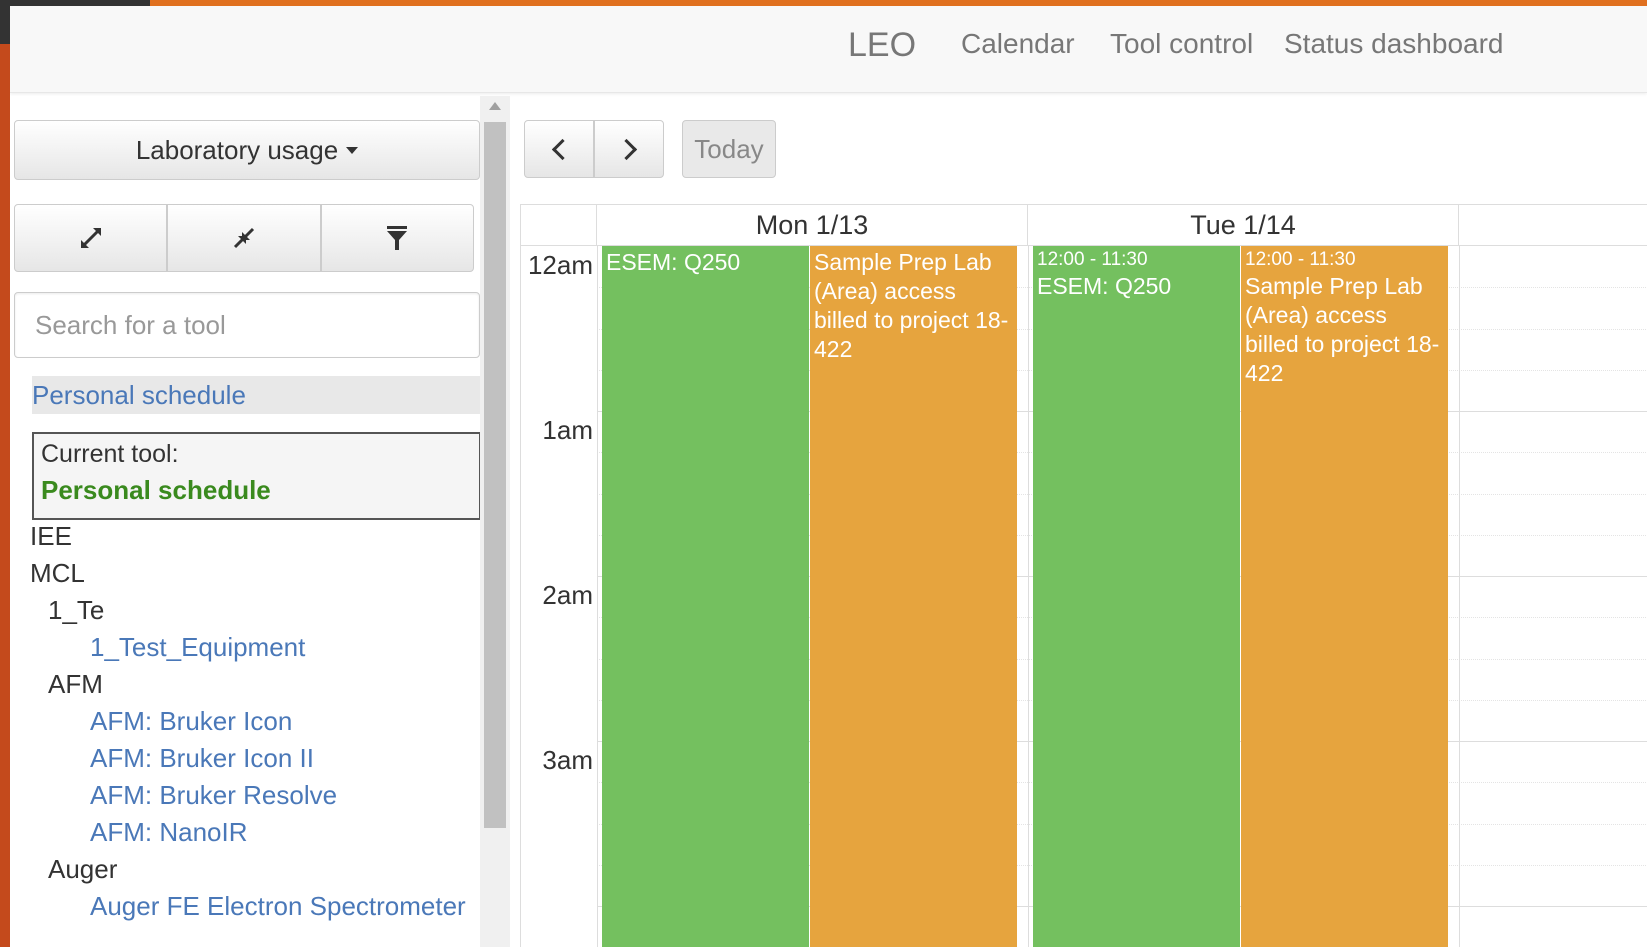 This screenshot has height=947, width=1647. Describe the element at coordinates (1243, 225) in the screenshot. I see `day-header-tue: Tue 1/14` at that location.